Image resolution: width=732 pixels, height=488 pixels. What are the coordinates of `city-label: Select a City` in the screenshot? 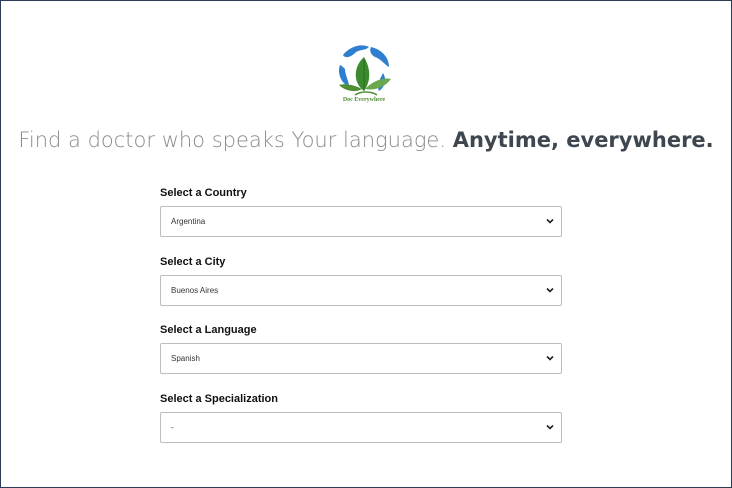 It's located at (193, 262).